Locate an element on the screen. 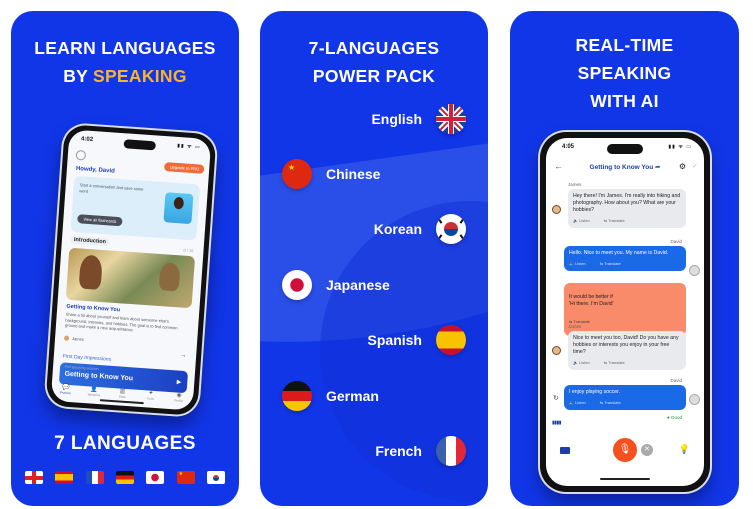 This screenshot has height=509, width=753. nav-item-tools: ✦ Tools is located at coordinates (150, 395).